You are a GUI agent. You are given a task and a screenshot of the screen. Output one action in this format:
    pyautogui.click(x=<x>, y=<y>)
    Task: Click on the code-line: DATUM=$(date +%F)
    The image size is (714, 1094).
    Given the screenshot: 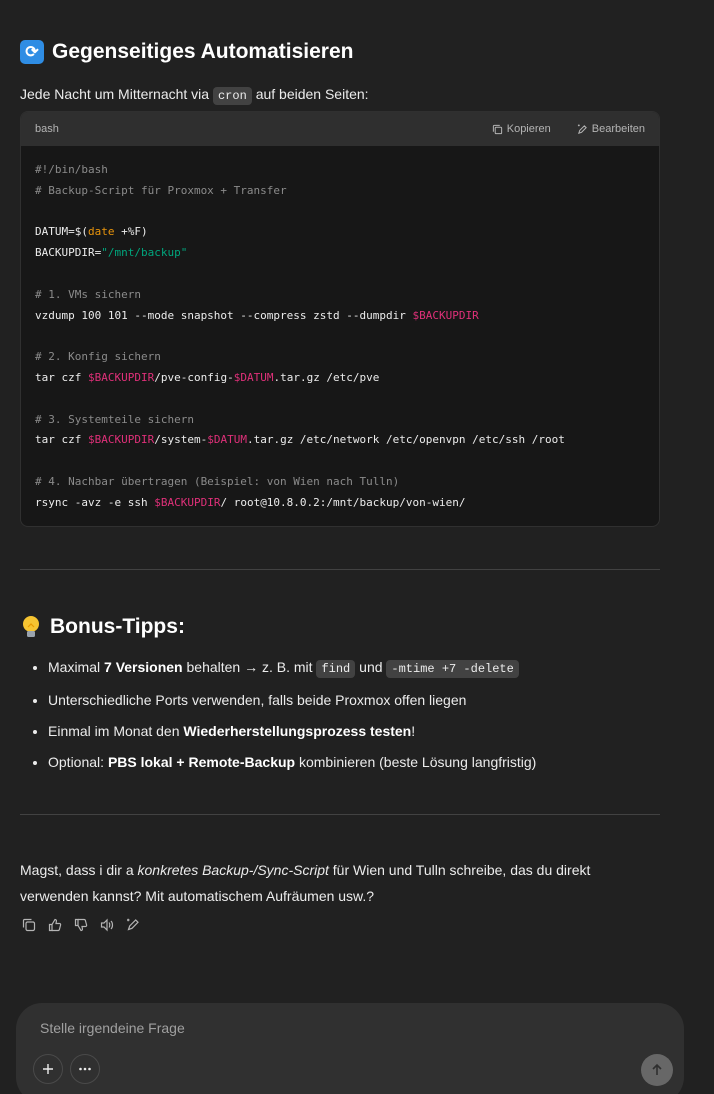 What is the action you would take?
    pyautogui.click(x=91, y=232)
    